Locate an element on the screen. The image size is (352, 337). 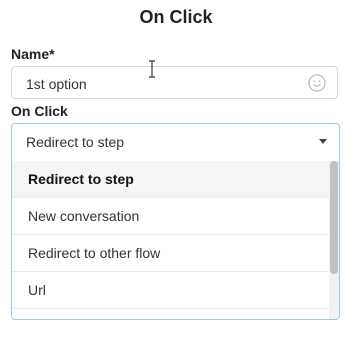
name-label: Name* is located at coordinates (33, 54).